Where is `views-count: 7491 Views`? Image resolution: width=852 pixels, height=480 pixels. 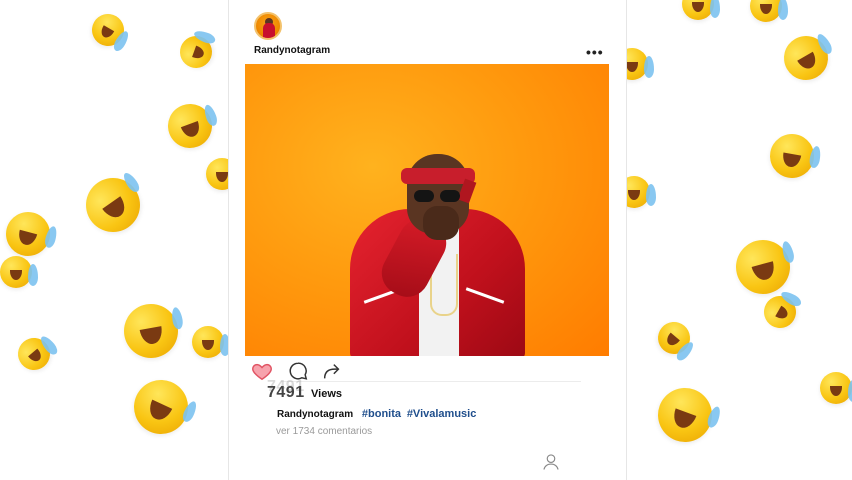 views-count: 7491 Views is located at coordinates (304, 393).